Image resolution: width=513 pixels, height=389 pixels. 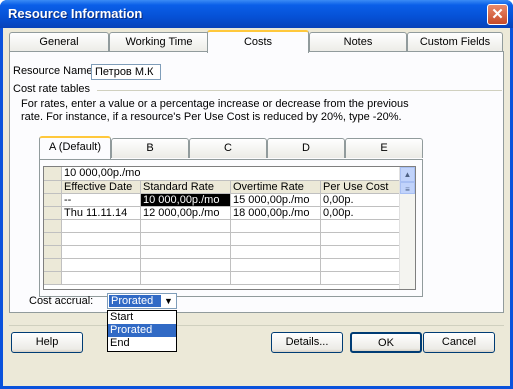 I want to click on table-cell: 18 000,00р./mo, so click(x=276, y=213).